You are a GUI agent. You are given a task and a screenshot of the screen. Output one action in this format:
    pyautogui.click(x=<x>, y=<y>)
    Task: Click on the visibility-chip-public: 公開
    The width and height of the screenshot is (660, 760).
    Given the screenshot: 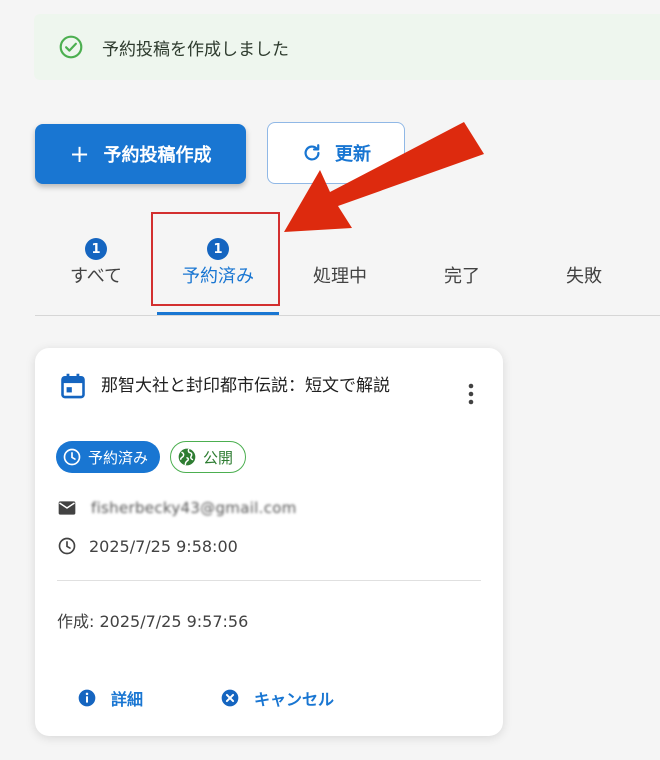 What is the action you would take?
    pyautogui.click(x=208, y=457)
    